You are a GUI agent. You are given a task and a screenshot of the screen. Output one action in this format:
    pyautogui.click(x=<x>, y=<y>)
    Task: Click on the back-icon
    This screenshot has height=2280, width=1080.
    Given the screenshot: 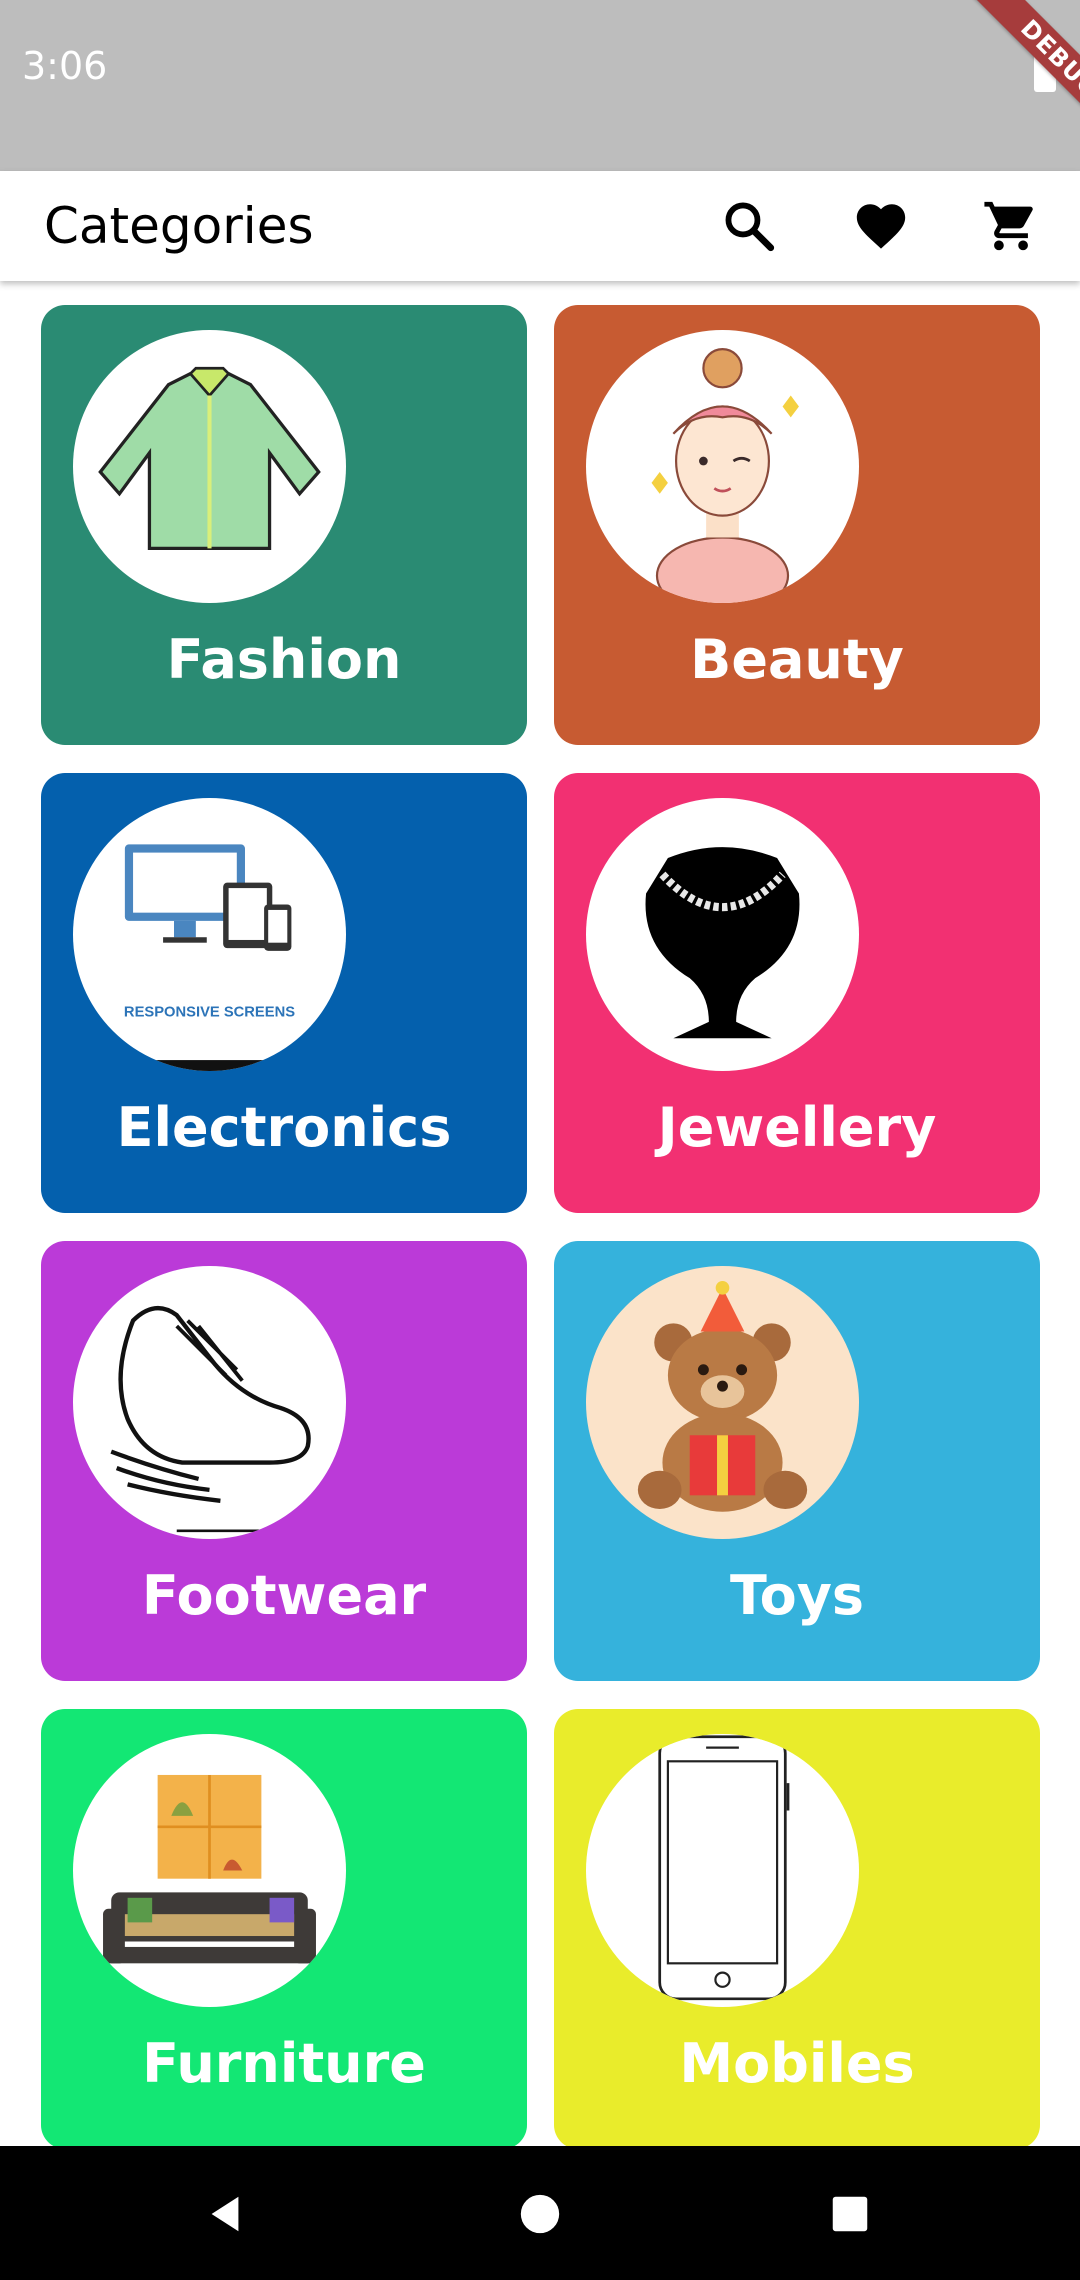 What is the action you would take?
    pyautogui.click(x=225, y=2214)
    